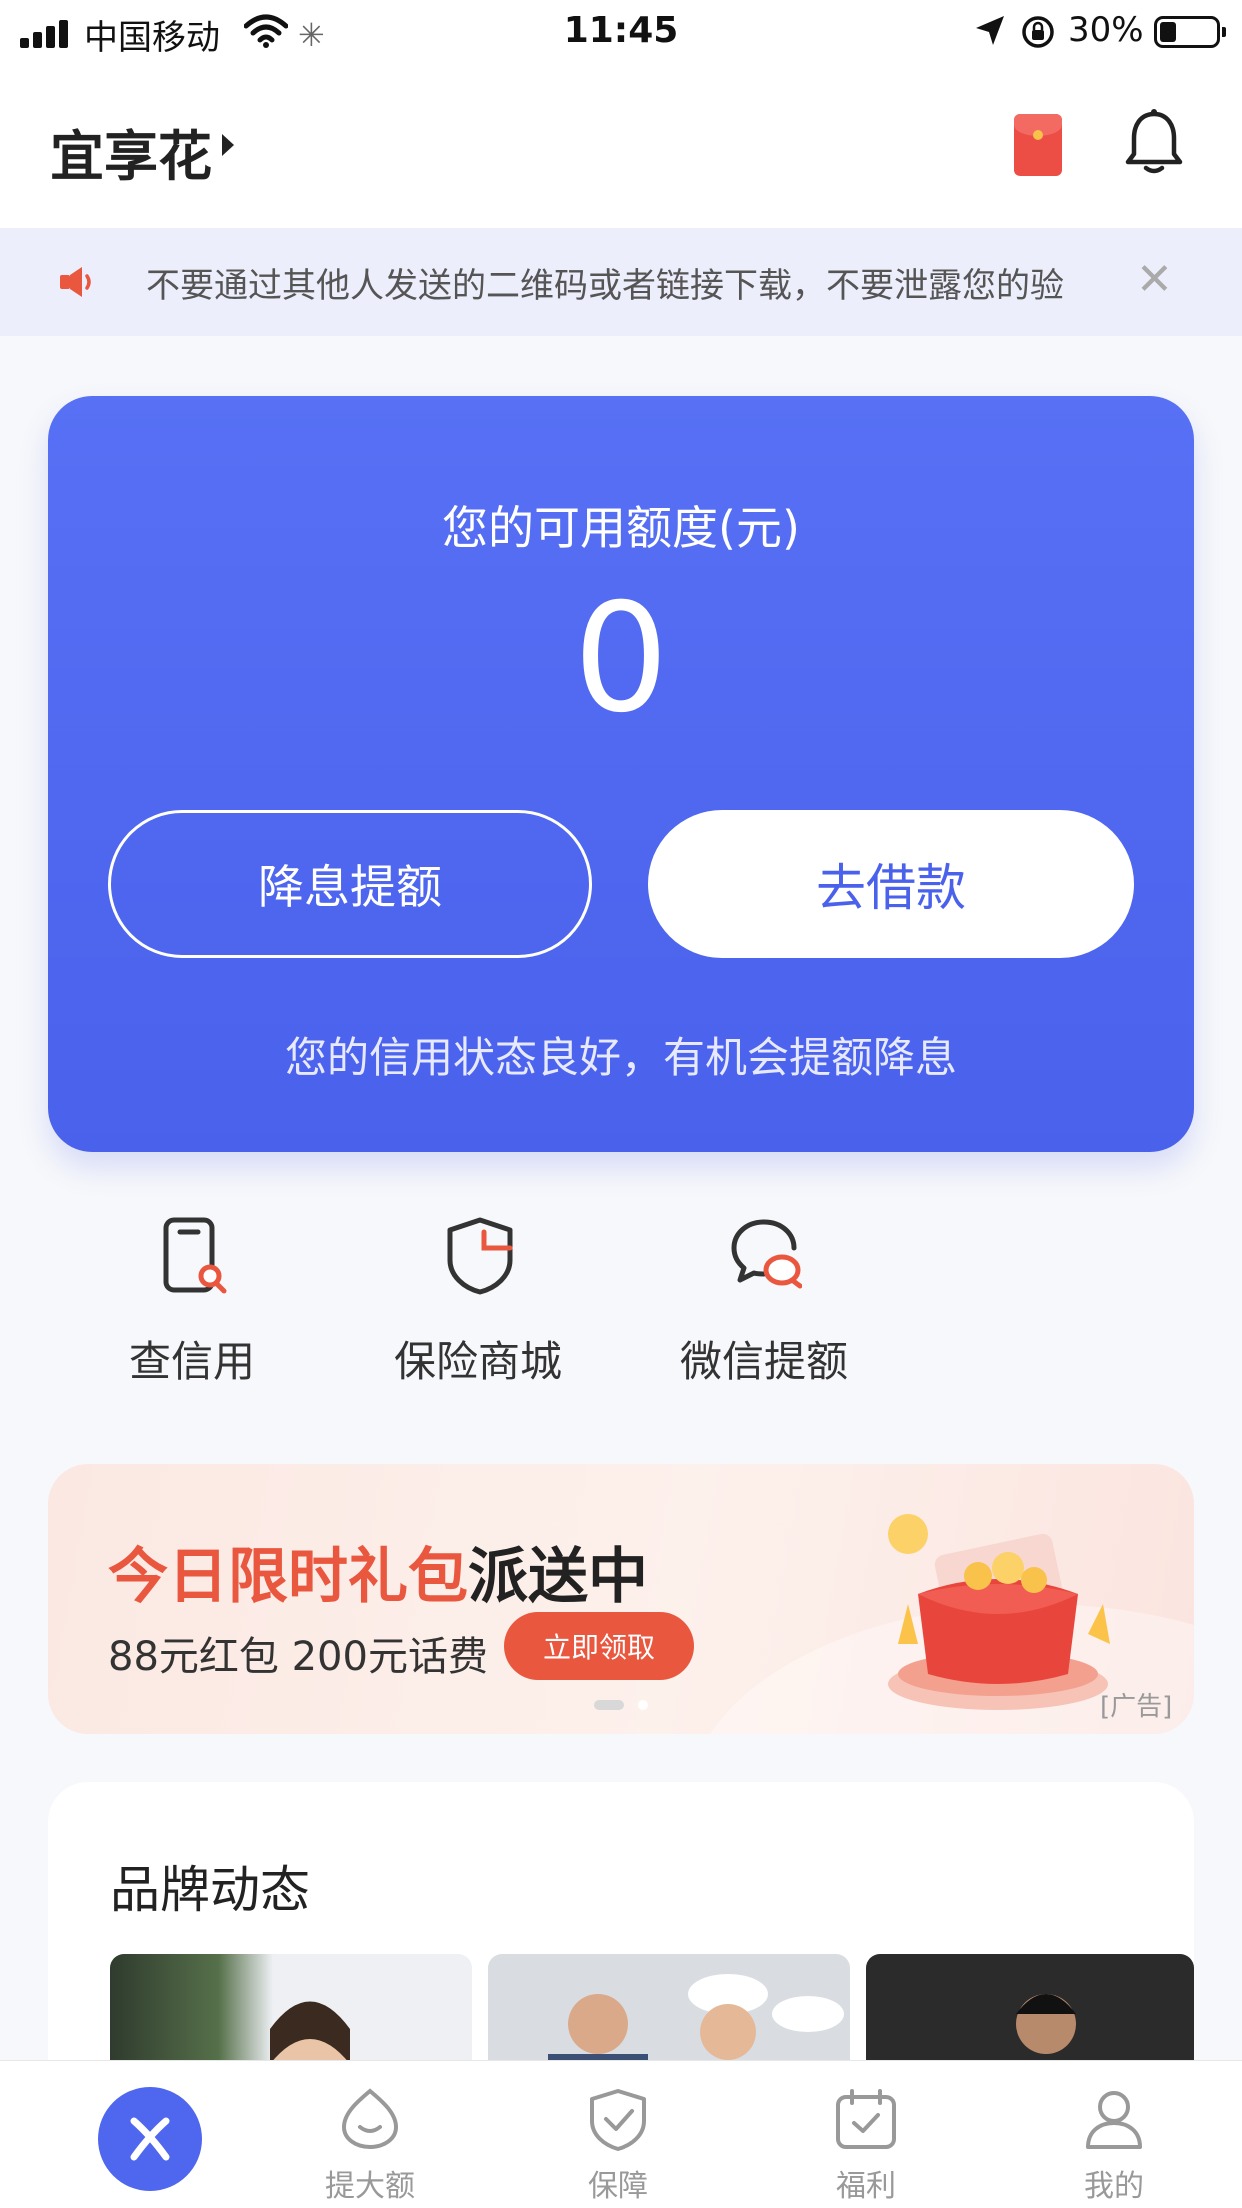 The height and width of the screenshot is (2208, 1242). What do you see at coordinates (599, 1646) in the screenshot?
I see `claim-now-button: 立即领取` at bounding box center [599, 1646].